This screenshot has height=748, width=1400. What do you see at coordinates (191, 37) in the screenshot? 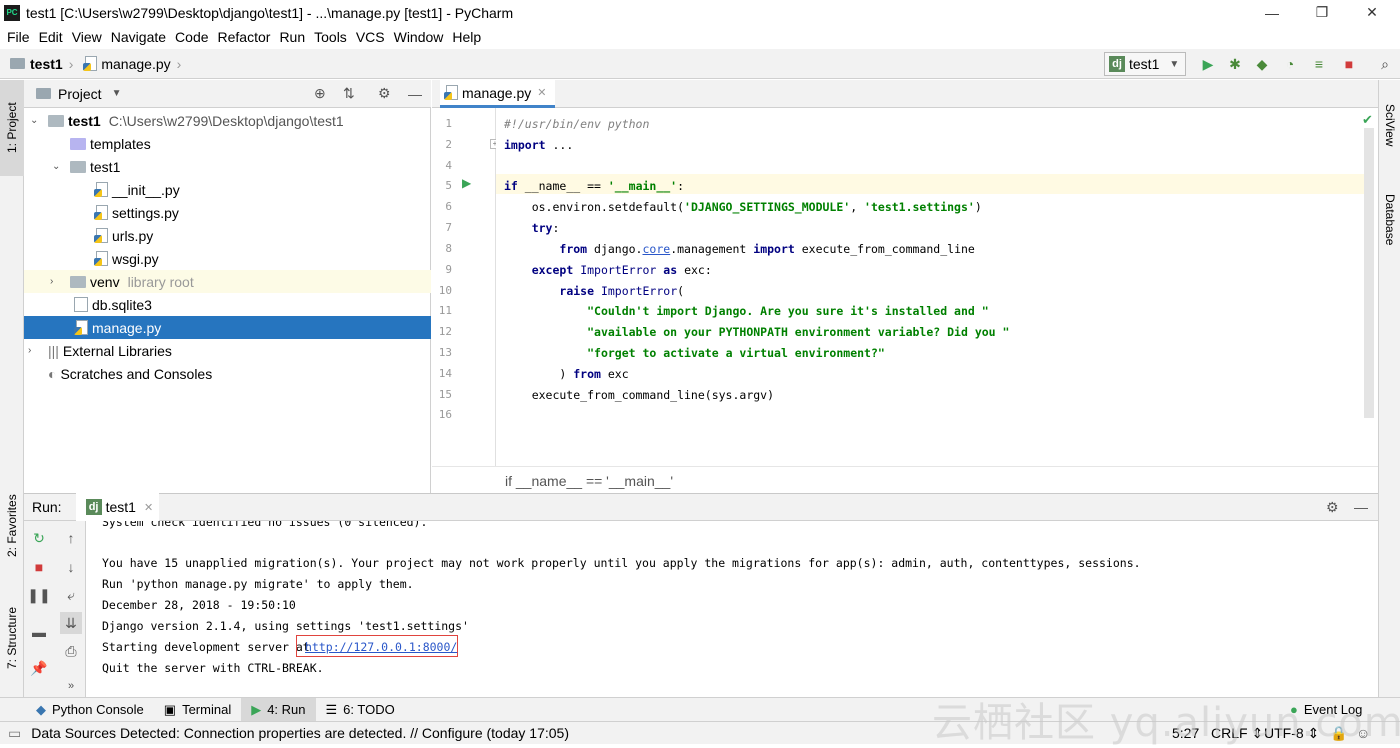
I see `menu-code: Code` at bounding box center [191, 37].